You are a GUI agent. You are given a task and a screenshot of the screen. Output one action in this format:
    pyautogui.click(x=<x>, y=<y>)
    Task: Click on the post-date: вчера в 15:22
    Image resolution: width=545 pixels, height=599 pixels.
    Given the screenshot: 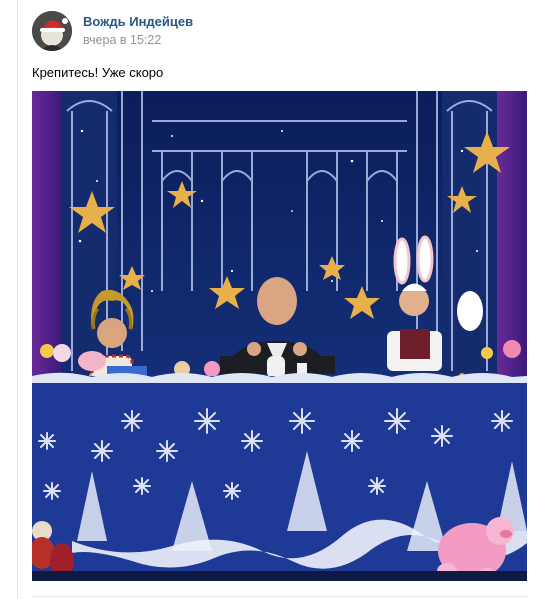 What is the action you would take?
    pyautogui.click(x=122, y=40)
    